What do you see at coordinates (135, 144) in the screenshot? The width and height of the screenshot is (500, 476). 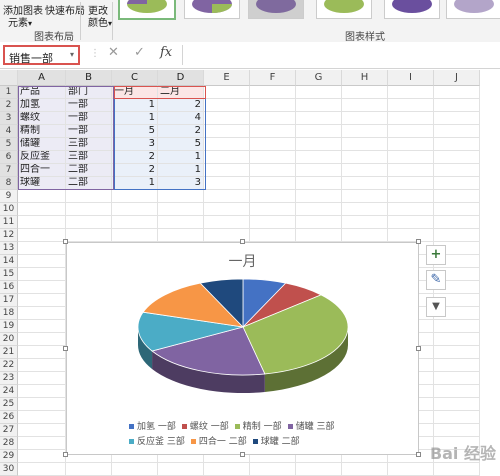 I see `cell: 3` at bounding box center [135, 144].